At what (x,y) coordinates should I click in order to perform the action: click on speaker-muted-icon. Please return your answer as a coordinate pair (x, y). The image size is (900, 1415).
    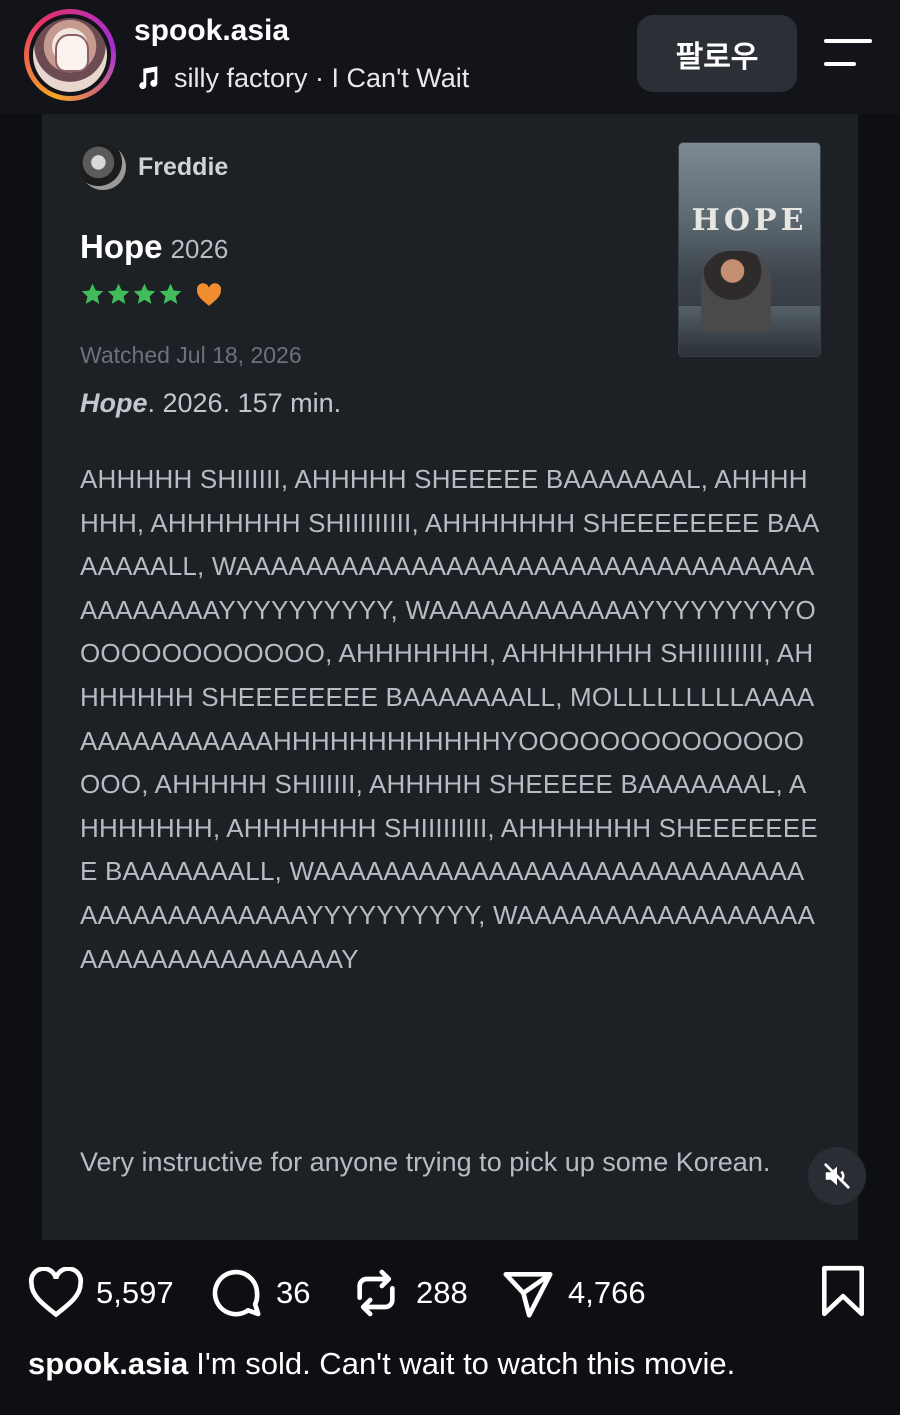
    Looking at the image, I should click on (837, 1176).